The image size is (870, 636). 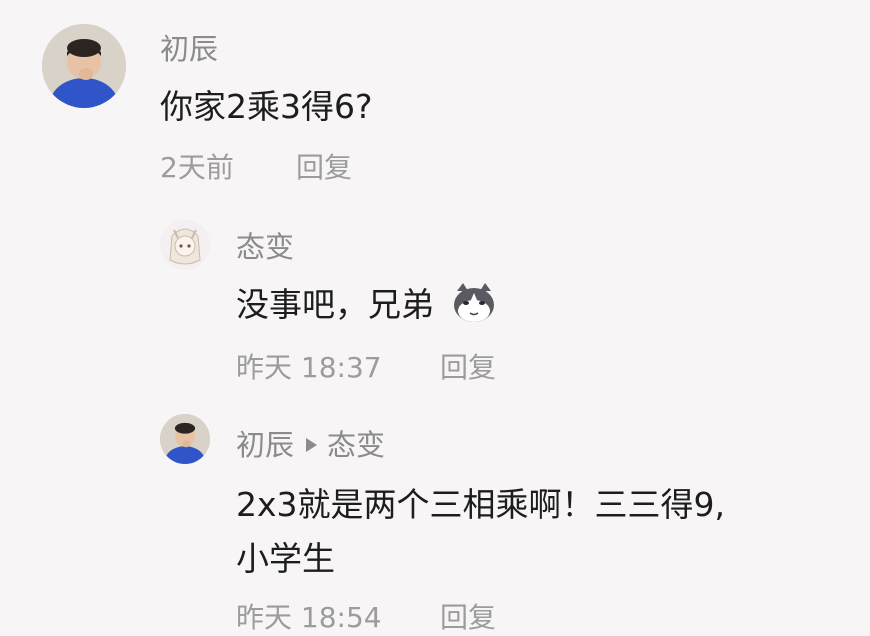 I want to click on comment-timestamp: 2天前, so click(x=197, y=167).